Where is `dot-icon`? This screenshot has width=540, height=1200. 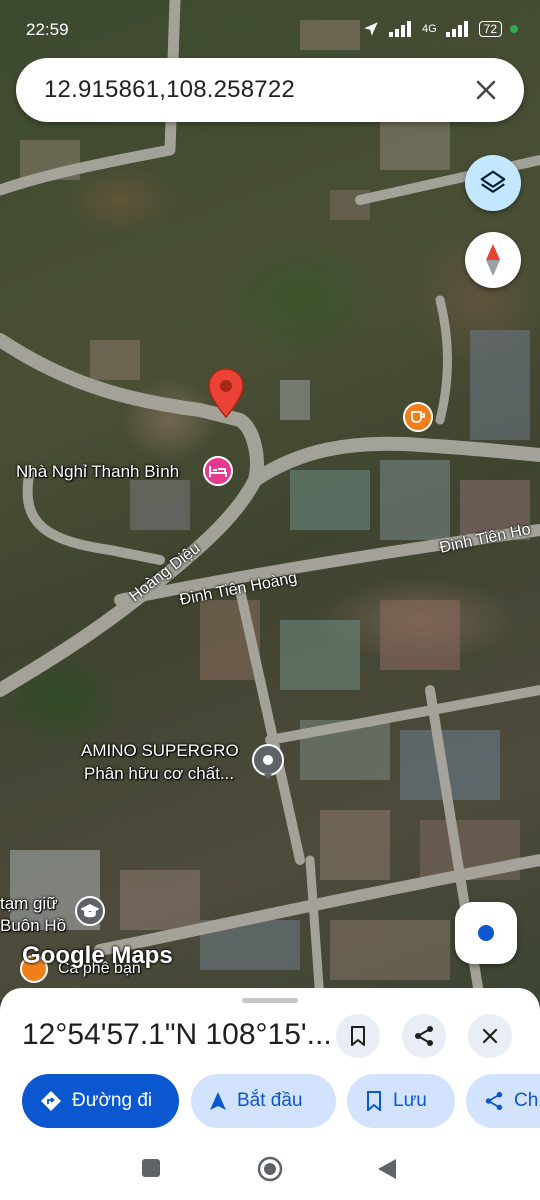 dot-icon is located at coordinates (514, 29).